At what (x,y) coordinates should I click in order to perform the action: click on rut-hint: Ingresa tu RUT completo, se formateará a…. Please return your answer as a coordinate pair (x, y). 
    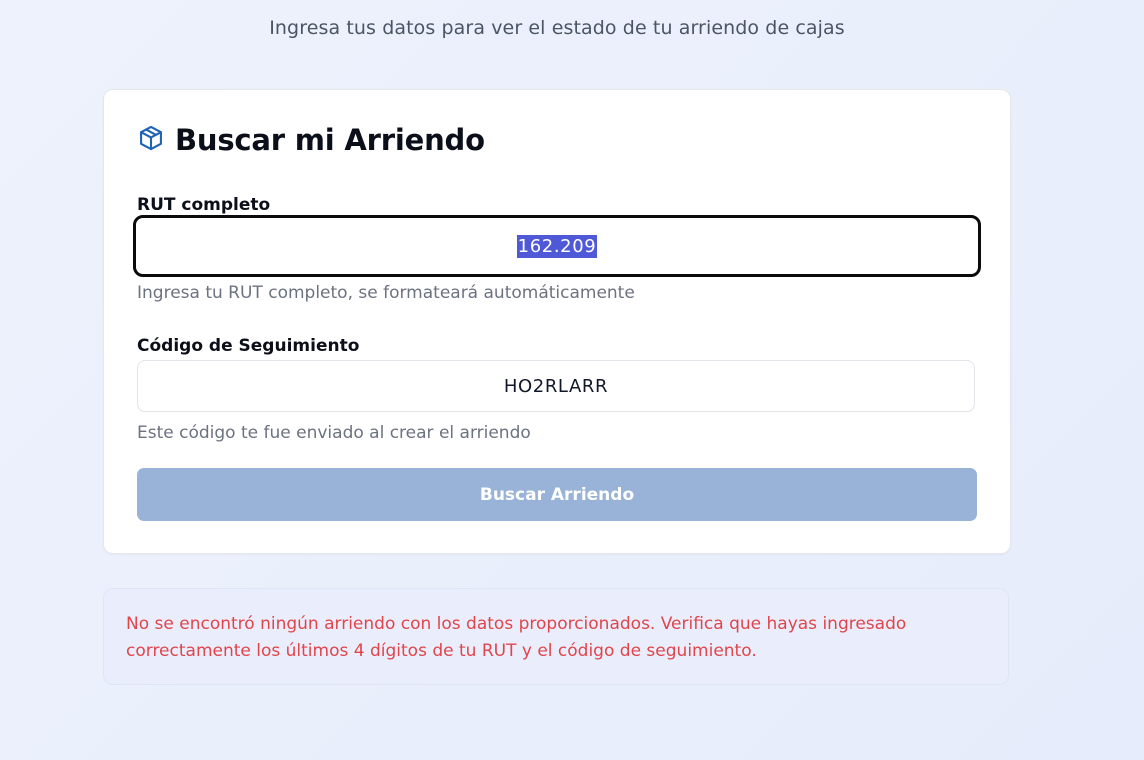
    Looking at the image, I should click on (386, 293).